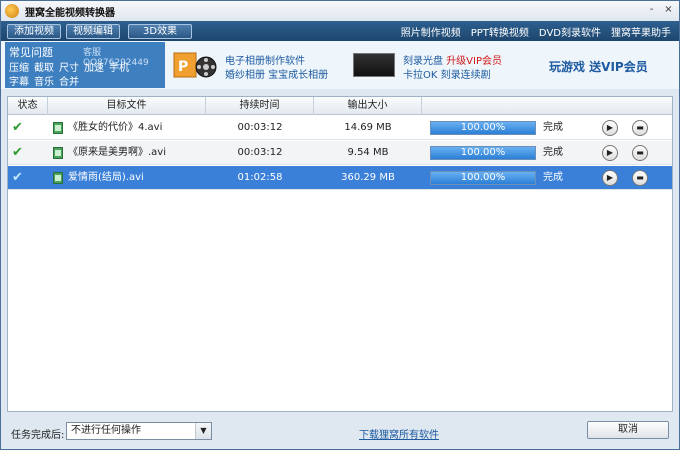  What do you see at coordinates (447, 73) in the screenshot?
I see `ad-karaoke: 卡拉OK 刻录连续剧` at bounding box center [447, 73].